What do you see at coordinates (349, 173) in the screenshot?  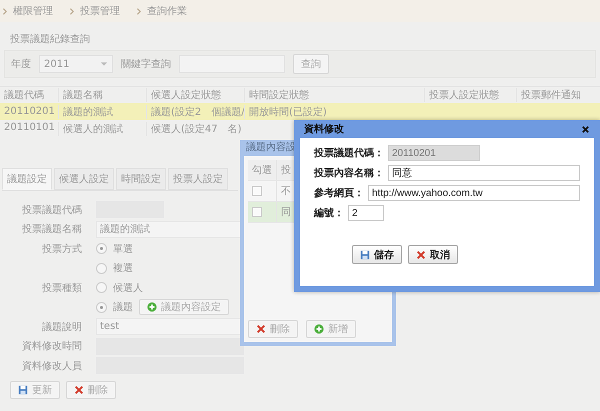 I see `field-label: 投票內容名稱：` at bounding box center [349, 173].